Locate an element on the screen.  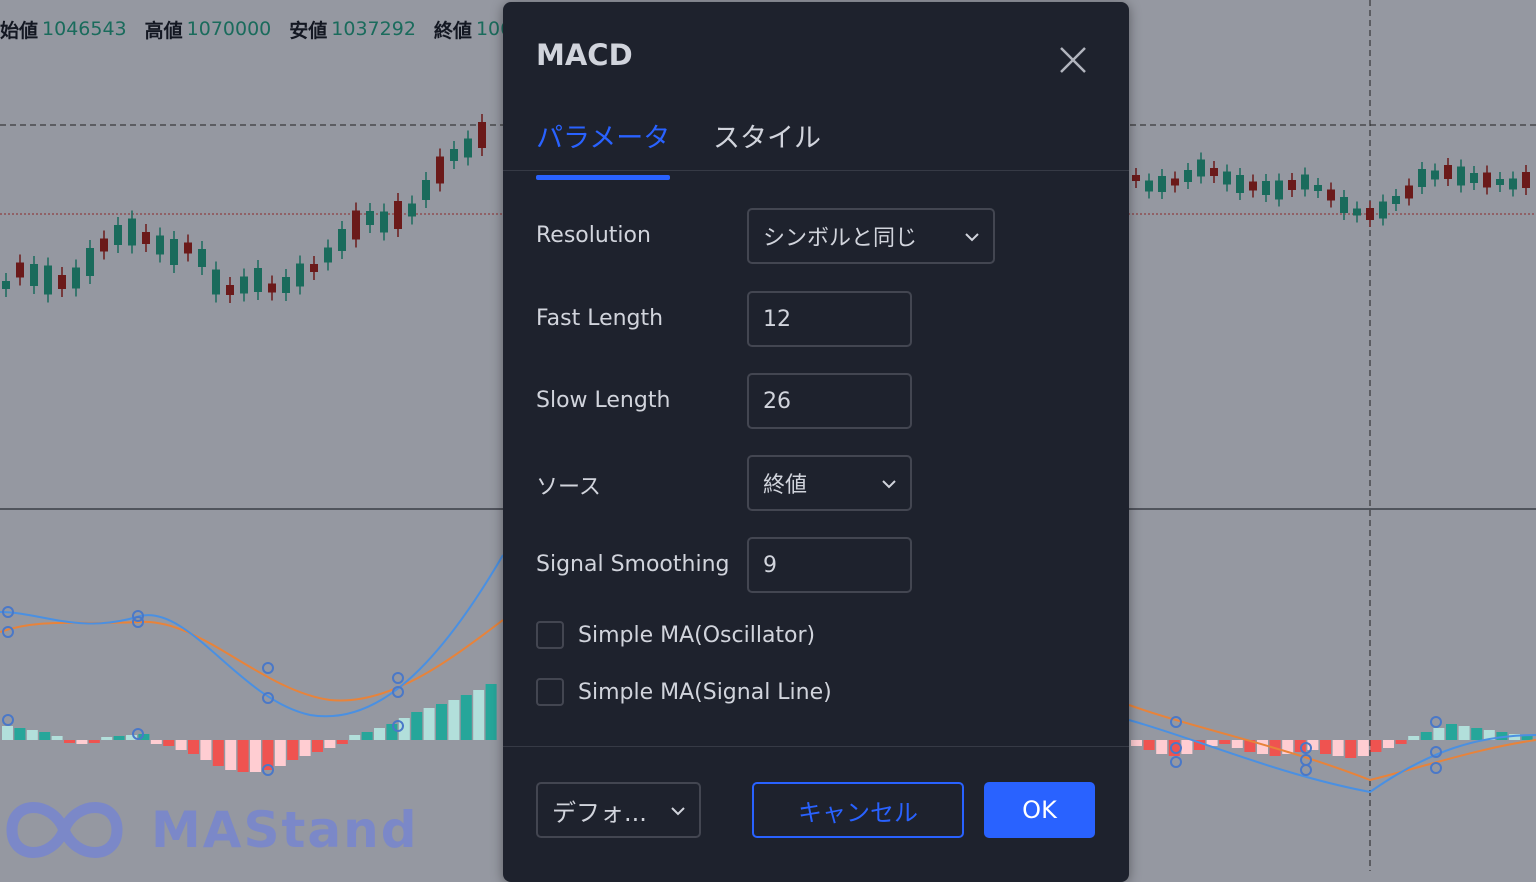
high-label: 高値 is located at coordinates (163, 30).